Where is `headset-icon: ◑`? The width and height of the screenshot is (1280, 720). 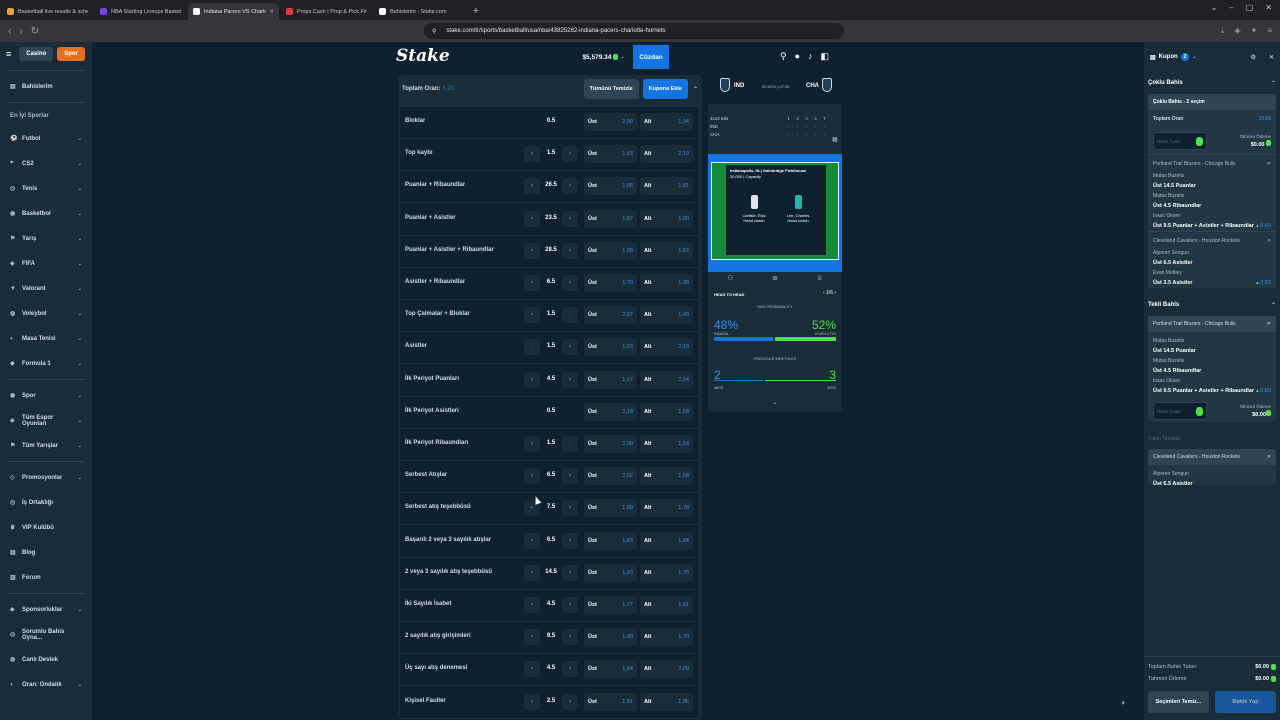 headset-icon: ◑ is located at coordinates (1122, 702).